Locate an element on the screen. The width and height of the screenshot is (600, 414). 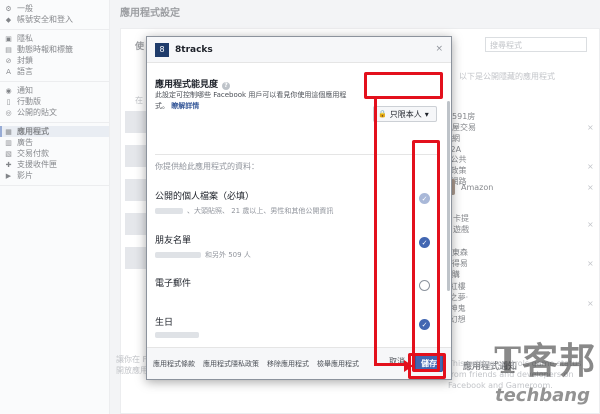
visibility-description: 此設定可控制哪些 Facebook 用戶可以看見你使用這個應用程式。 瞭解詳情 is located at coordinates (255, 101).